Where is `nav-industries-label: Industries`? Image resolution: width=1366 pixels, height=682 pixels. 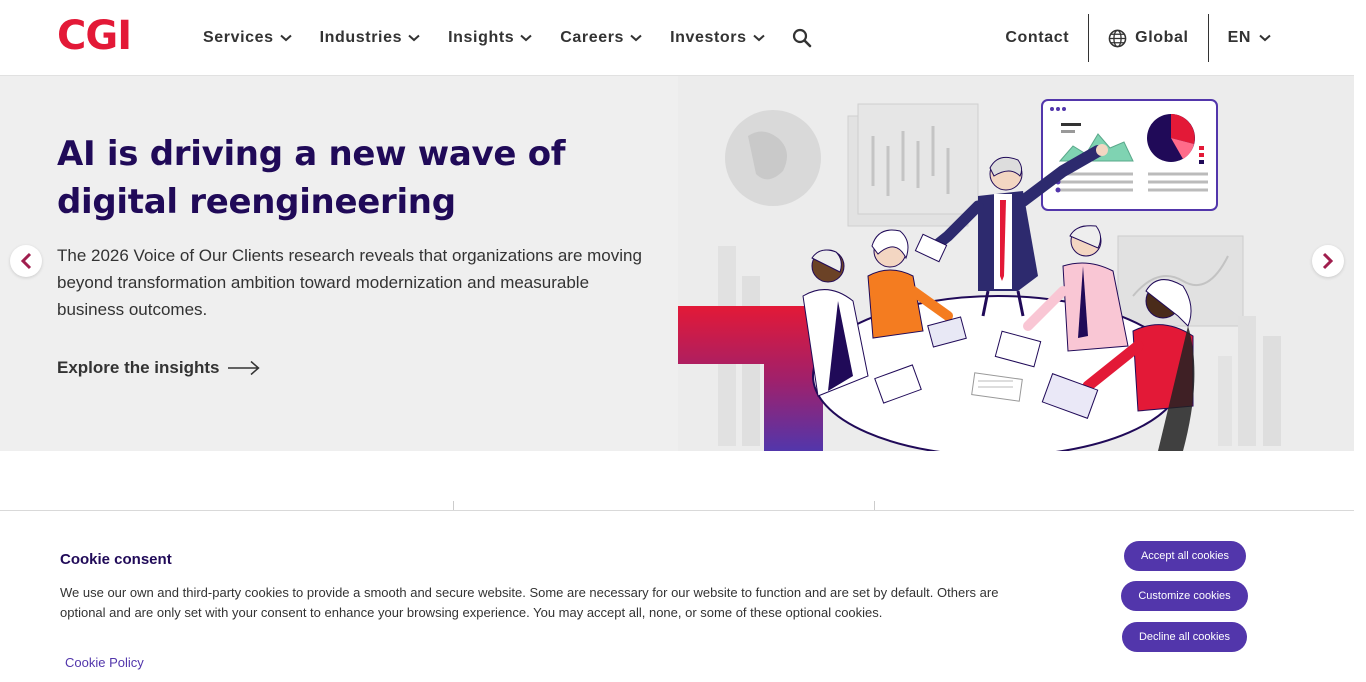 nav-industries-label: Industries is located at coordinates (361, 37).